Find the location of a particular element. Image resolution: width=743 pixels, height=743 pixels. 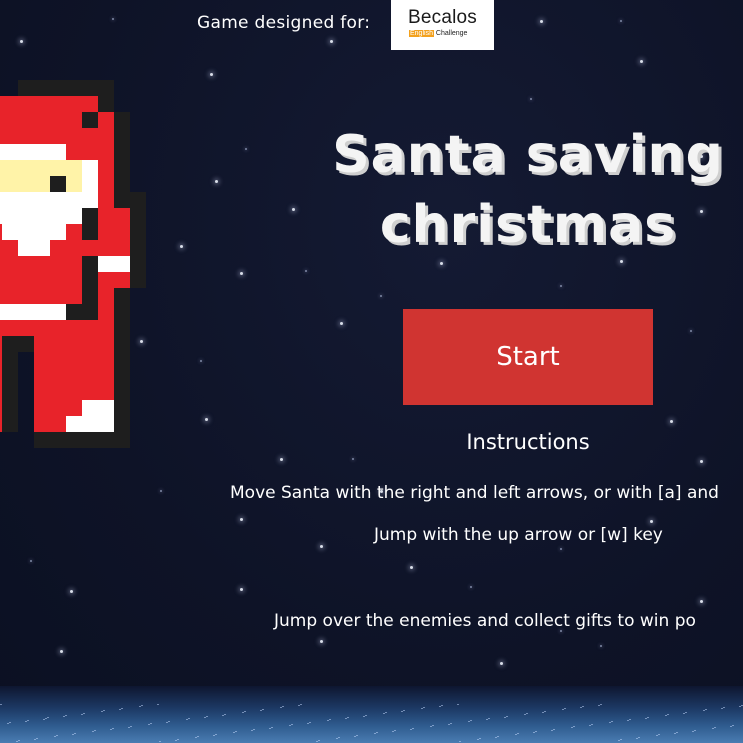

start-button: Start is located at coordinates (528, 357).